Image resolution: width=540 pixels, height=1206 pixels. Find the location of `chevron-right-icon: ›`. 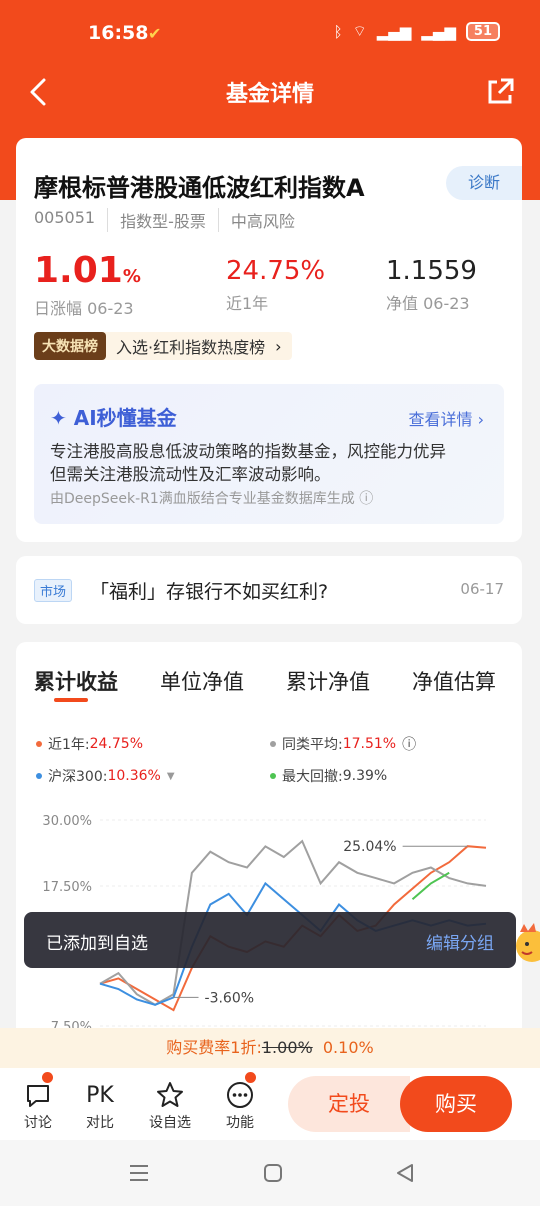

chevron-right-icon: › is located at coordinates (278, 346).